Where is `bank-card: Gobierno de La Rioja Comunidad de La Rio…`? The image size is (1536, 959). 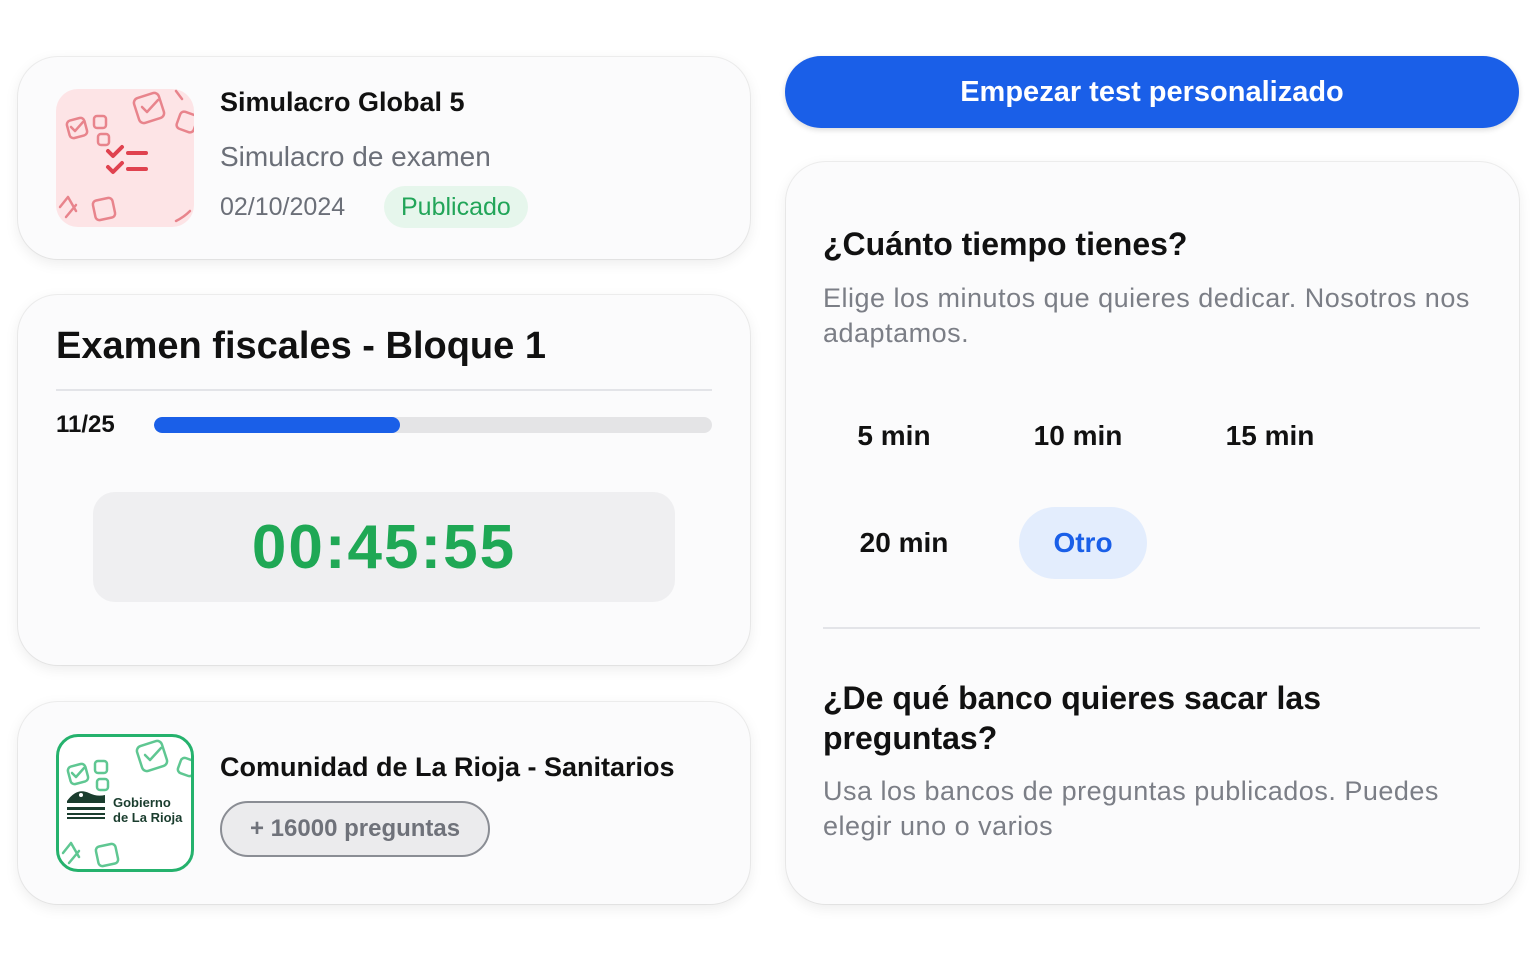 bank-card: Gobierno de La Rioja Comunidad de La Rio… is located at coordinates (384, 803).